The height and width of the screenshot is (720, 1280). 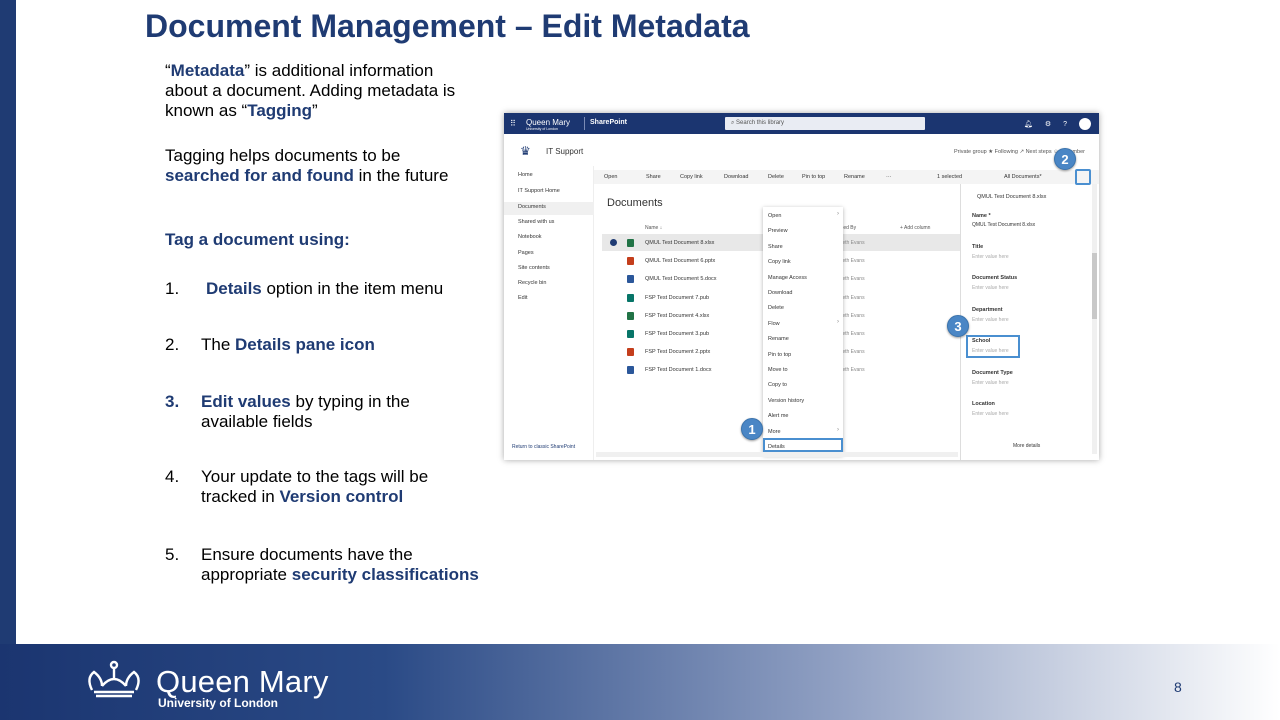 What do you see at coordinates (680, 243) in the screenshot?
I see `file-name: QMUL Test Document 8.xlsx` at bounding box center [680, 243].